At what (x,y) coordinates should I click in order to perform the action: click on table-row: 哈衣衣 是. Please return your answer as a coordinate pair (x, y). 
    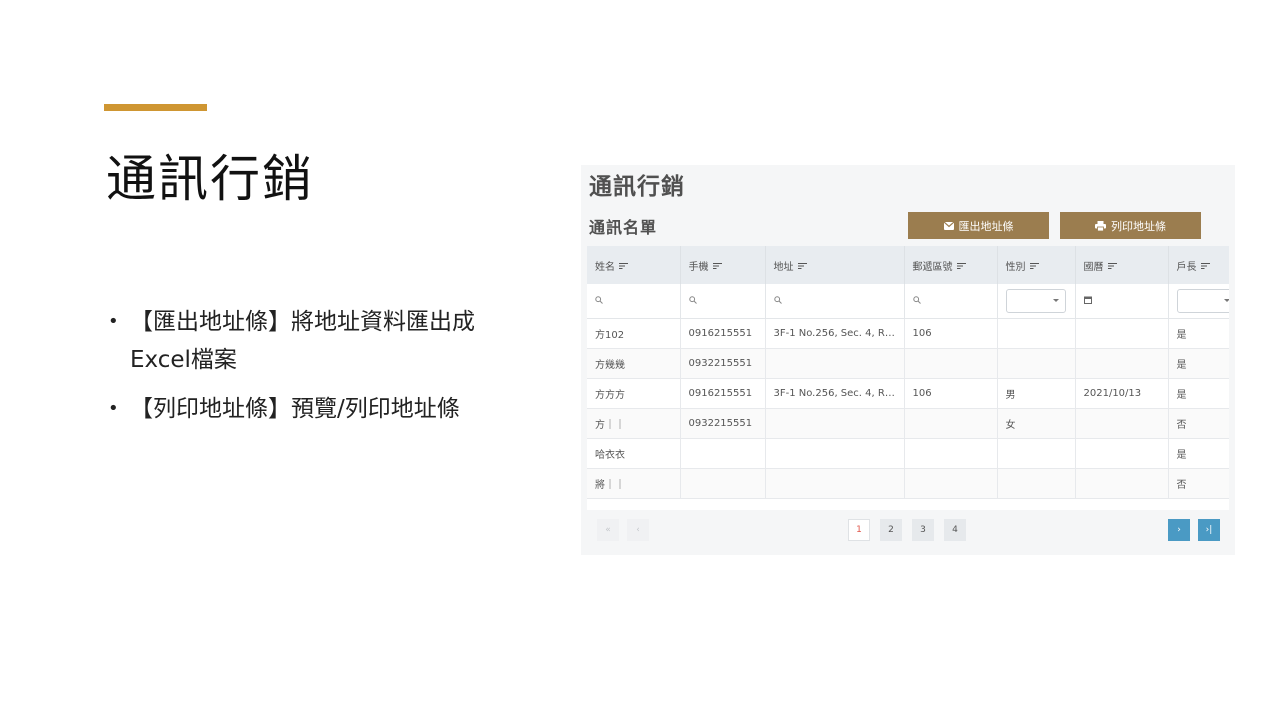
    Looking at the image, I should click on (908, 453).